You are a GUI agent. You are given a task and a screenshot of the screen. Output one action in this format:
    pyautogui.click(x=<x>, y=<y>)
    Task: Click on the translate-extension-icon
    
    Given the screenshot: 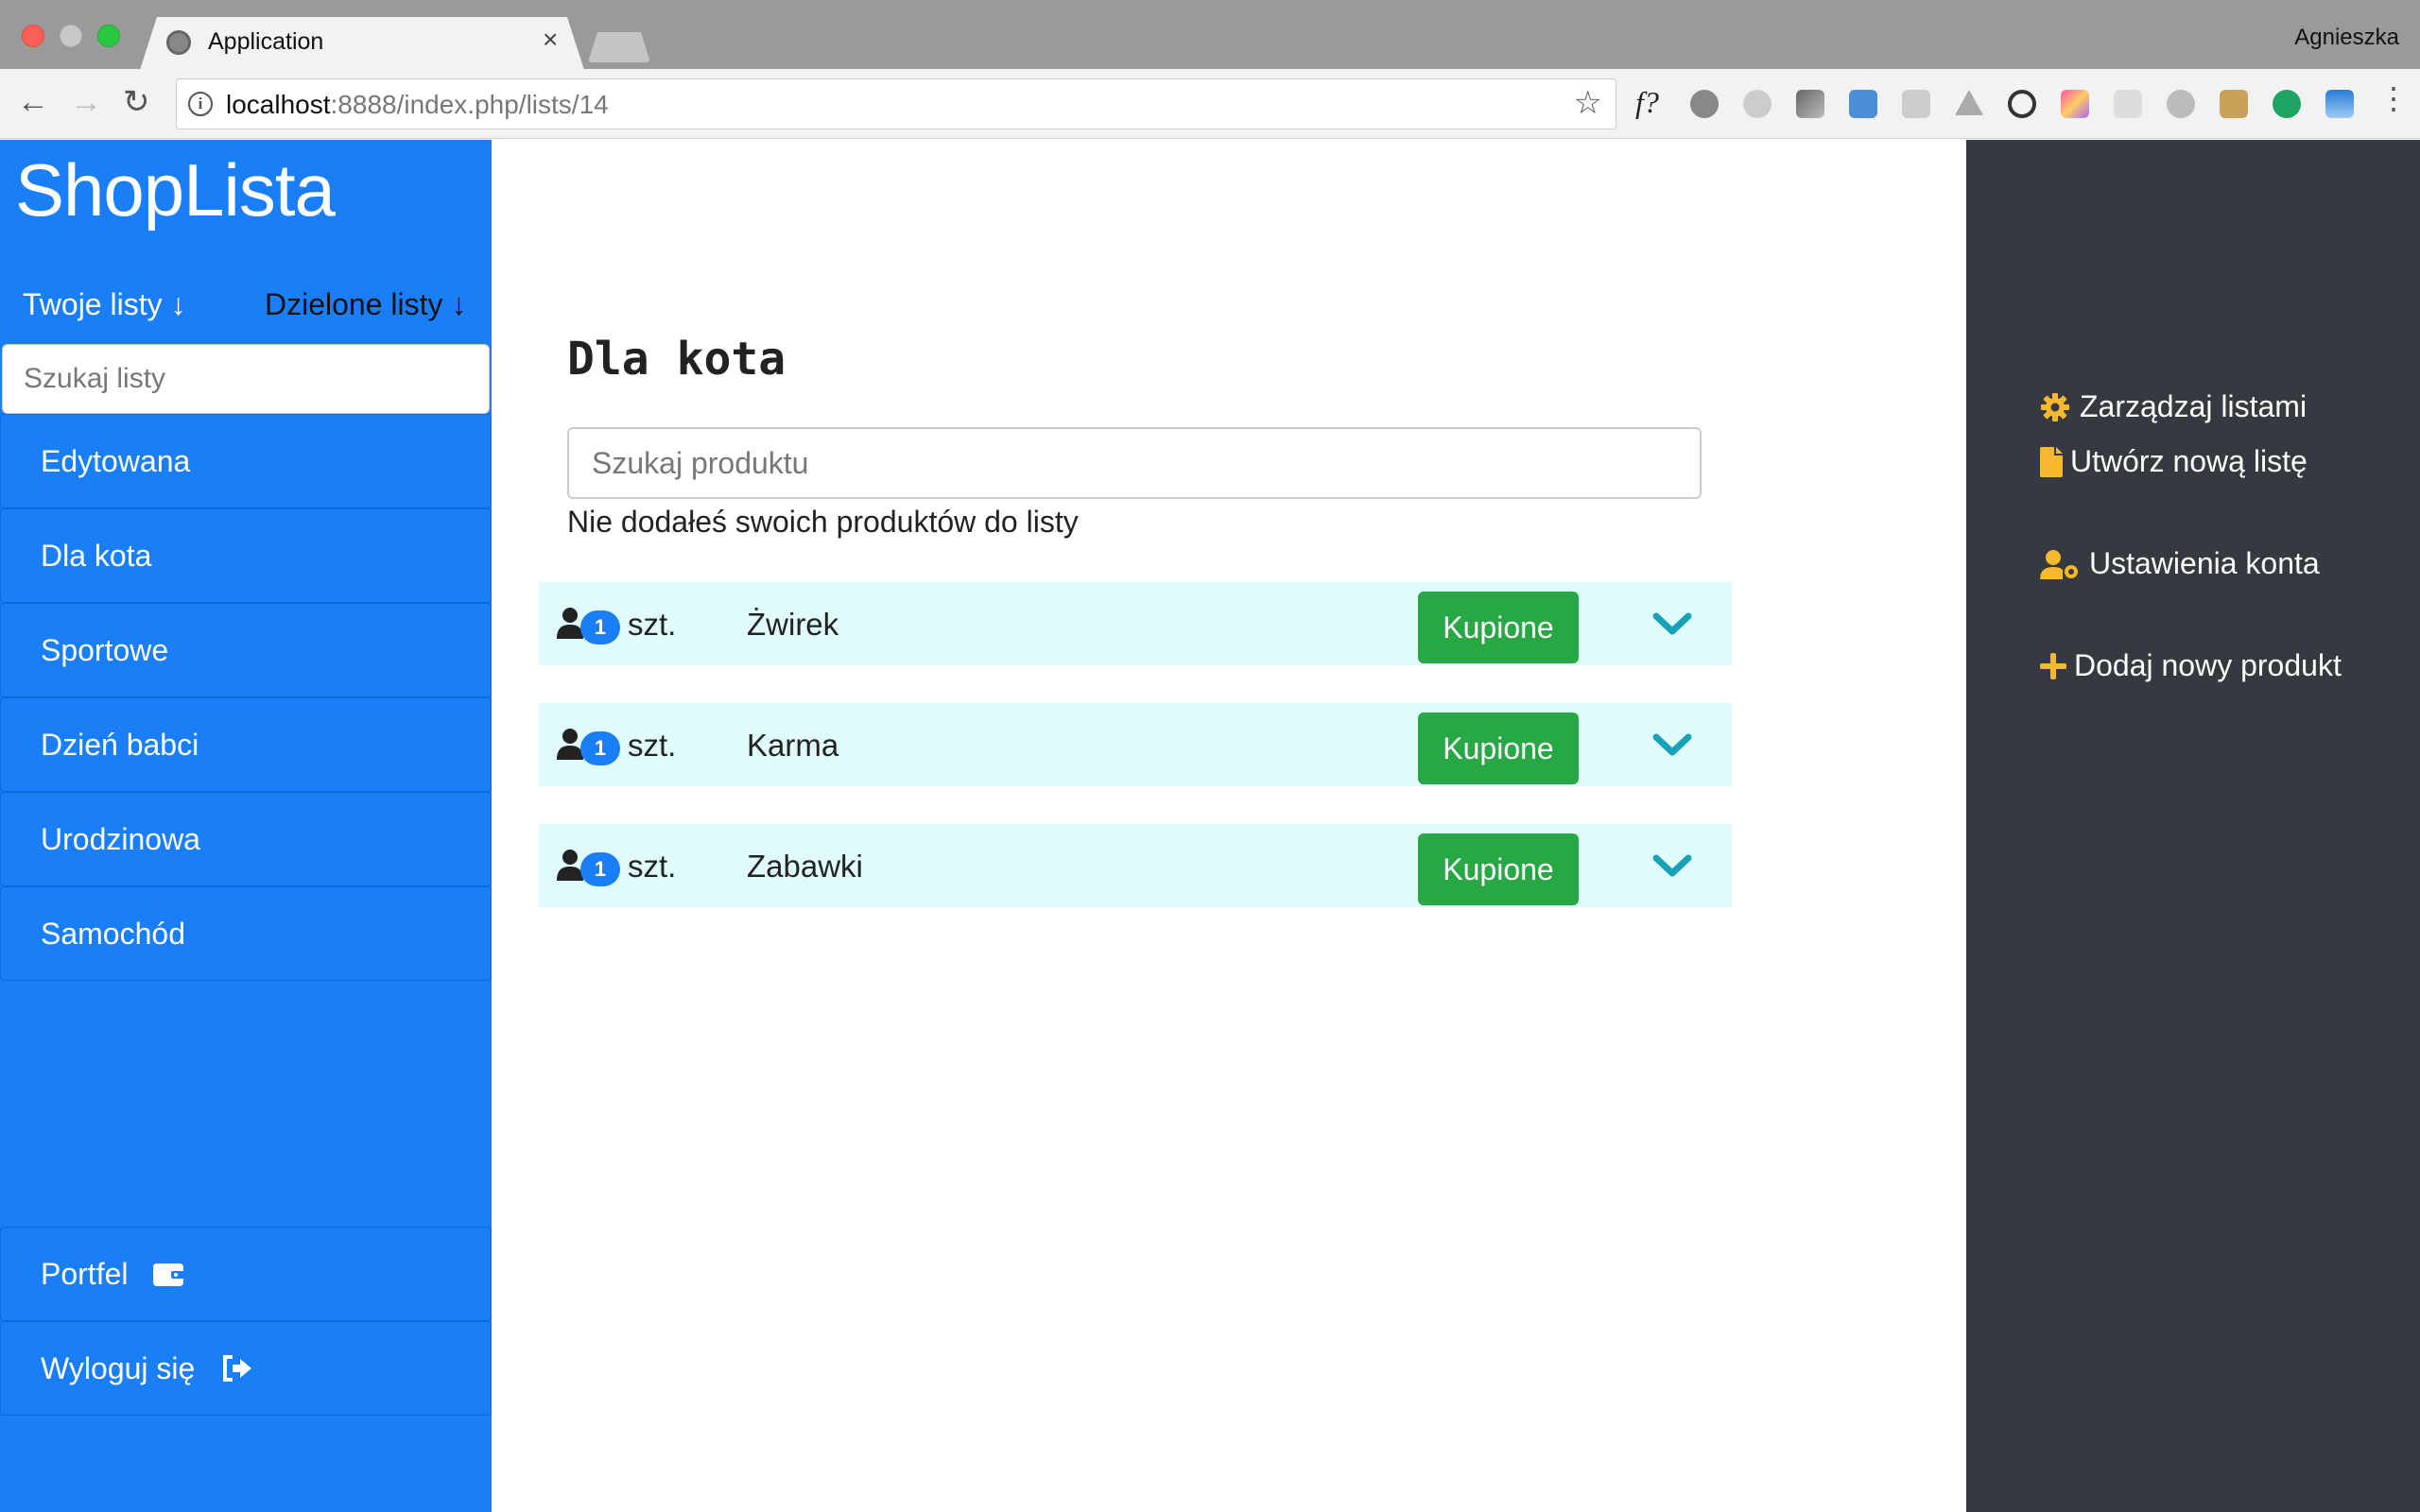 What is the action you would take?
    pyautogui.click(x=1863, y=104)
    